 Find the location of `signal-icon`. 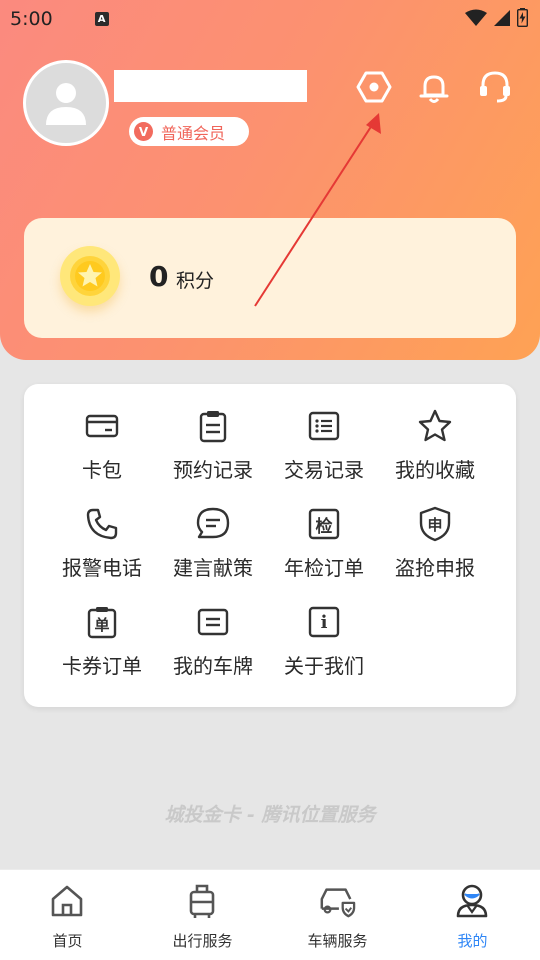

signal-icon is located at coordinates (502, 17).